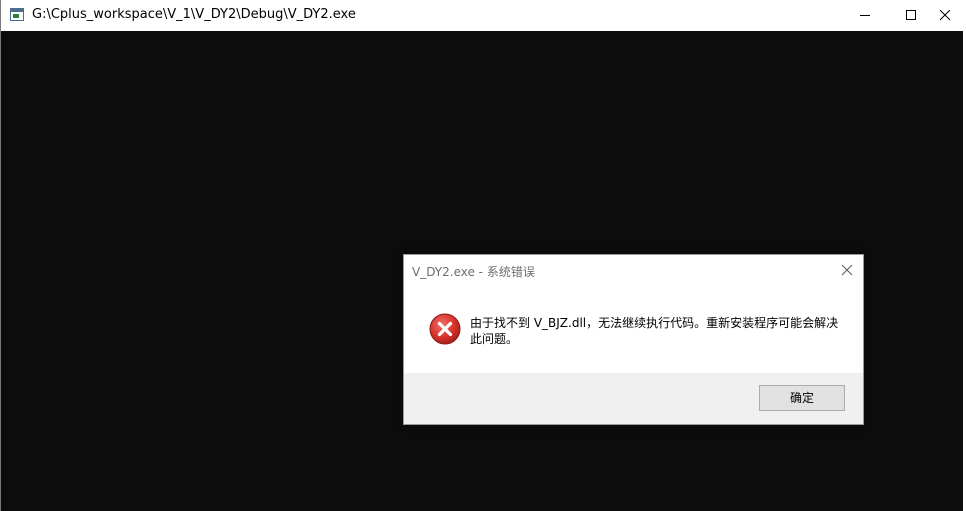 This screenshot has height=511, width=966. What do you see at coordinates (17, 14) in the screenshot?
I see `console-app-icon` at bounding box center [17, 14].